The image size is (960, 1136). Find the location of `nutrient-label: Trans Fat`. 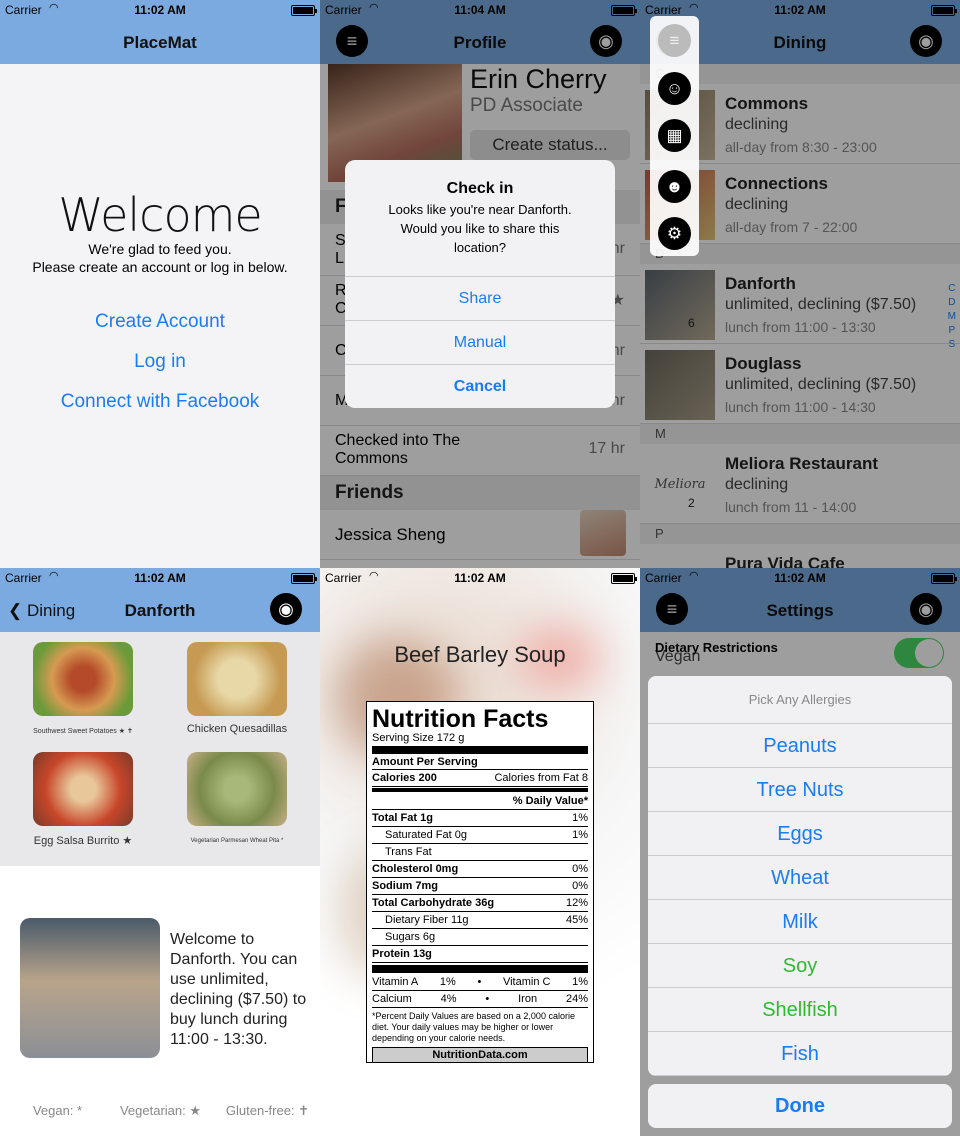

nutrient-label: Trans Fat is located at coordinates (408, 852).